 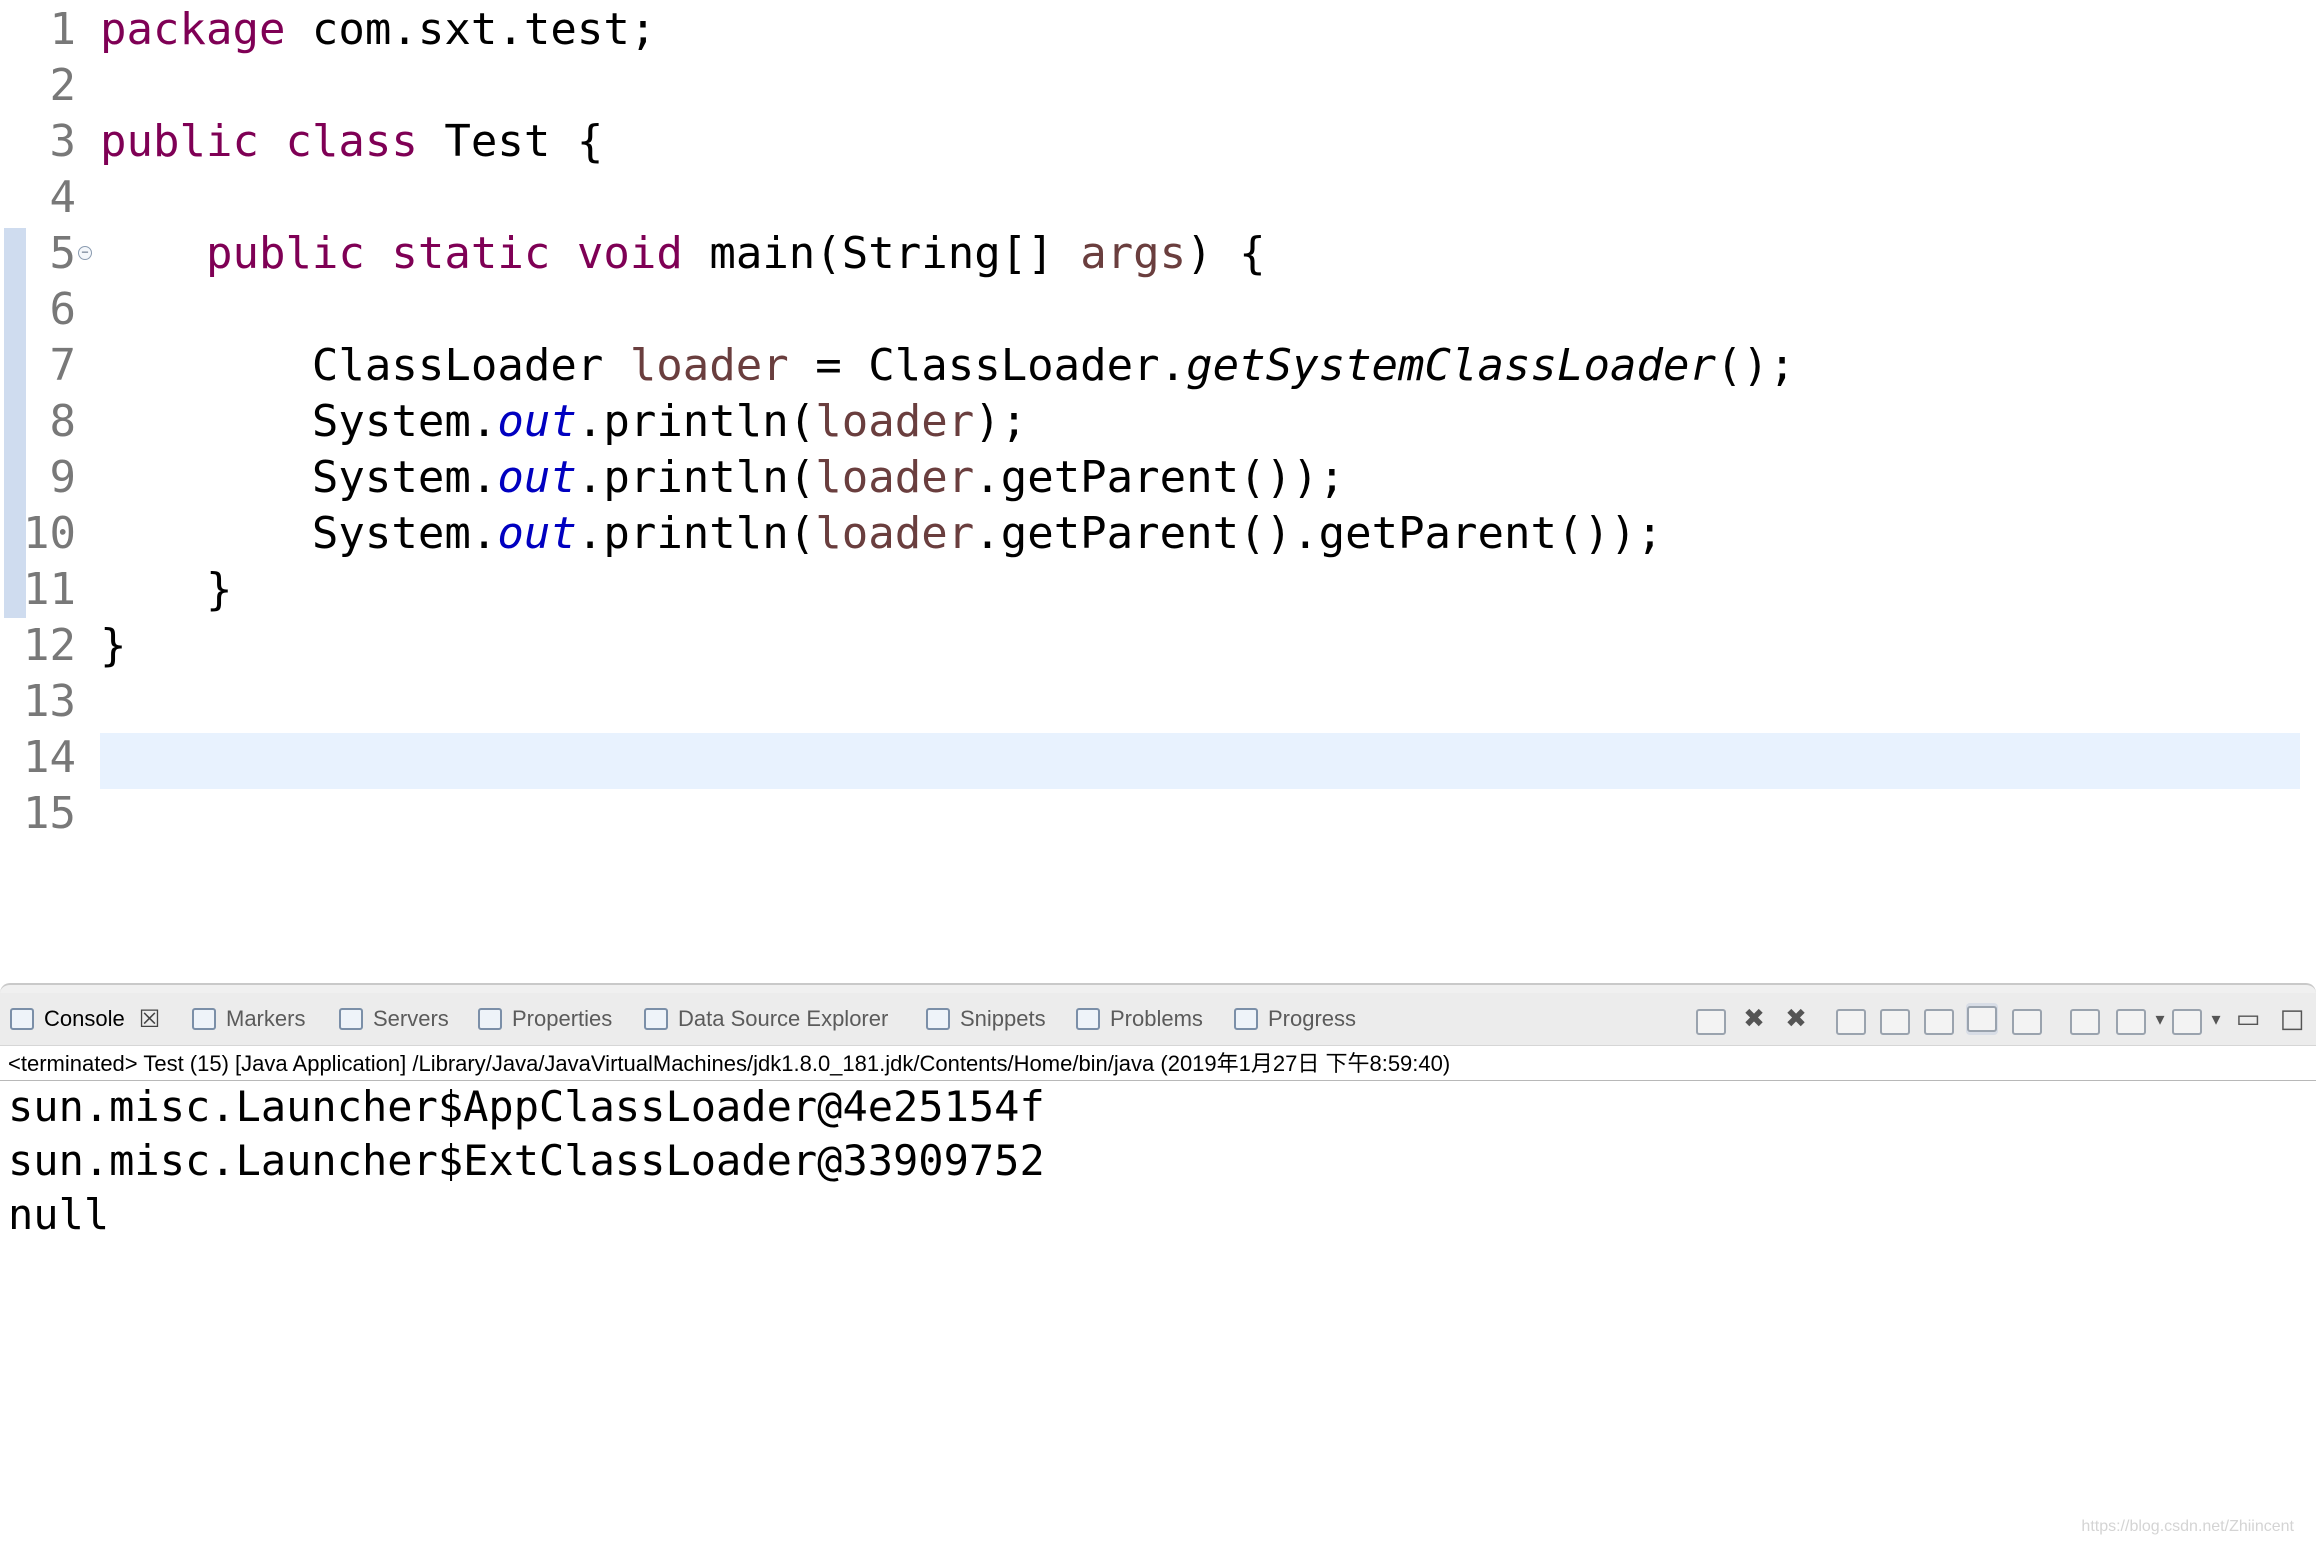 I want to click on tab-snippets: Snippets, so click(x=986, y=1019).